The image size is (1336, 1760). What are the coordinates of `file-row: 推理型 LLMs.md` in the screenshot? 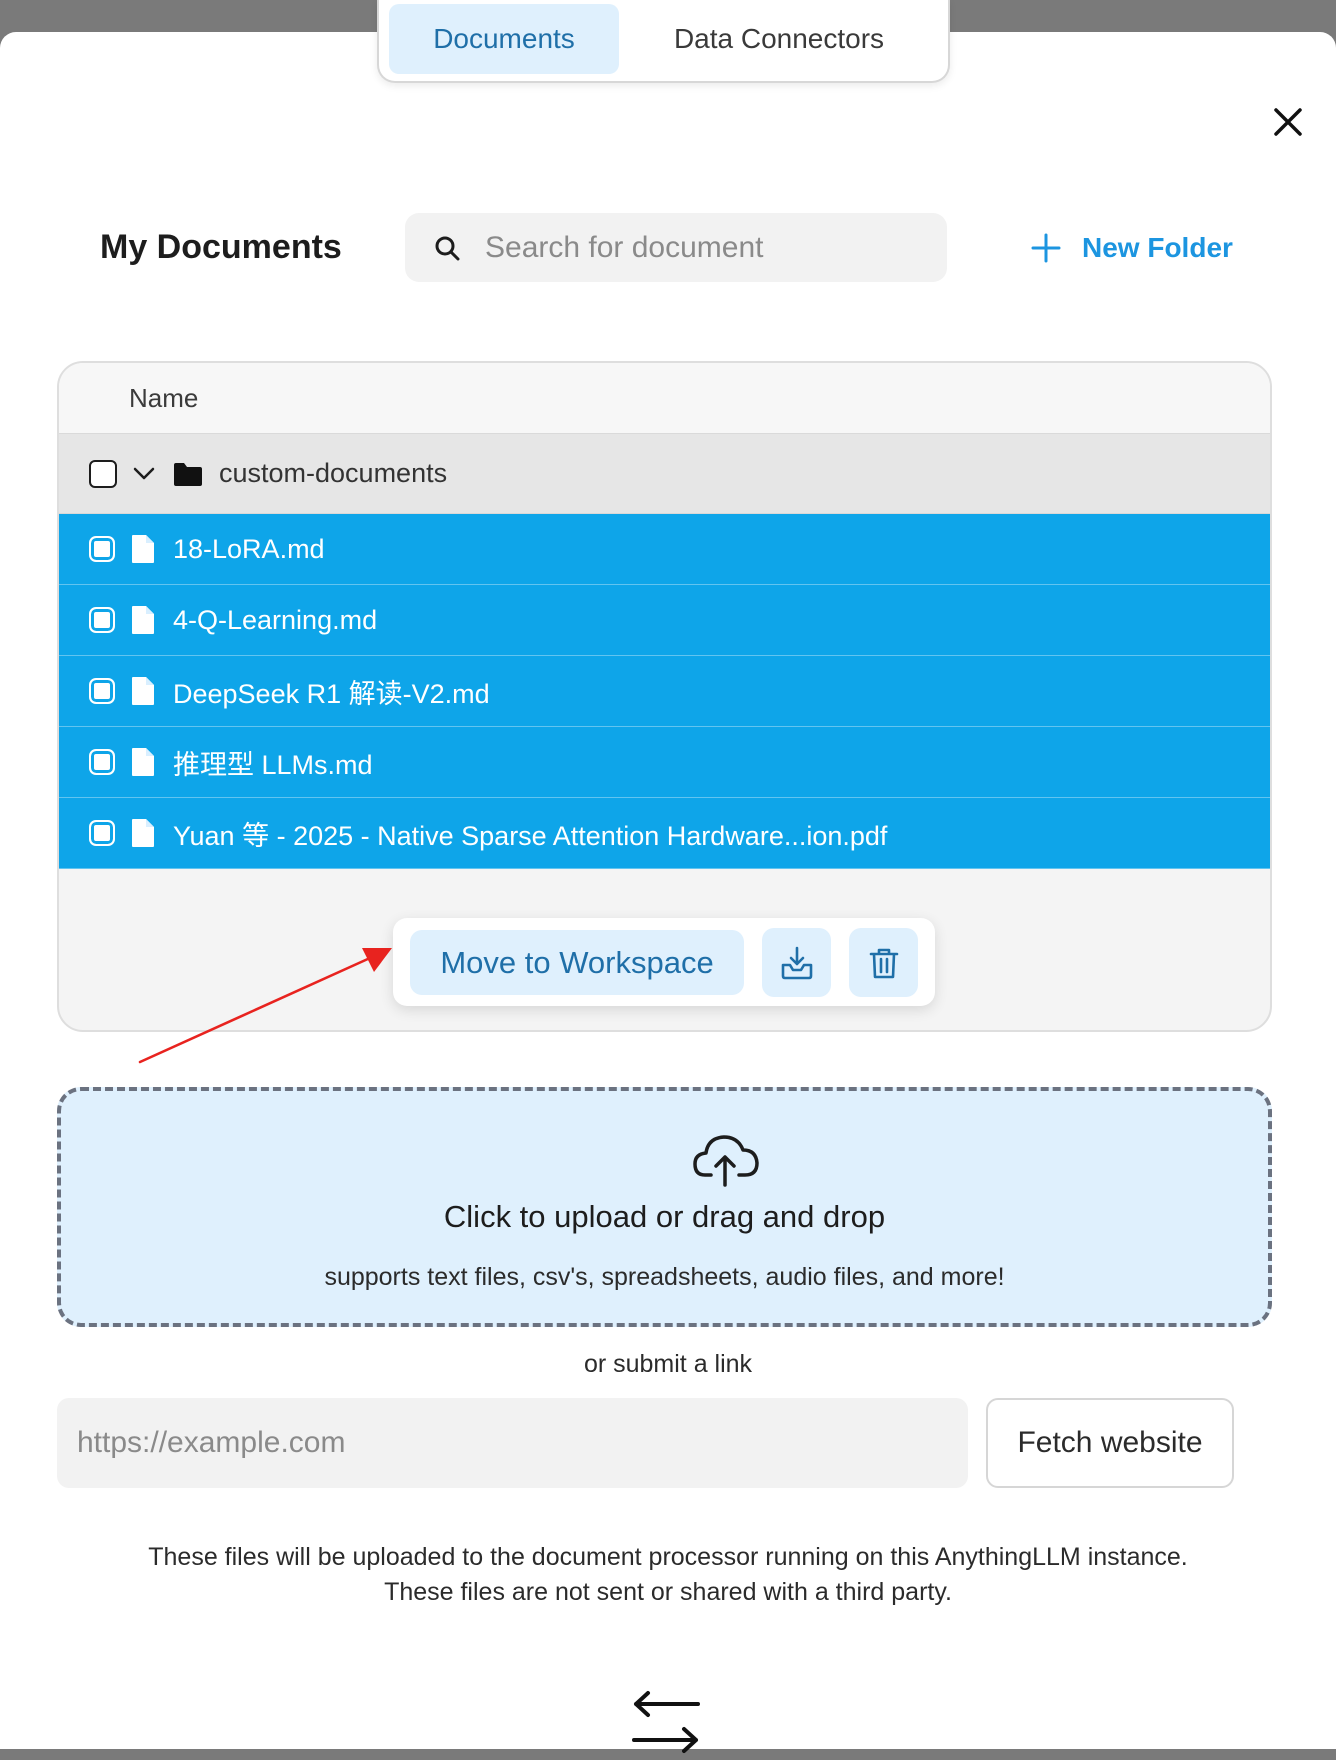 It's located at (664, 762).